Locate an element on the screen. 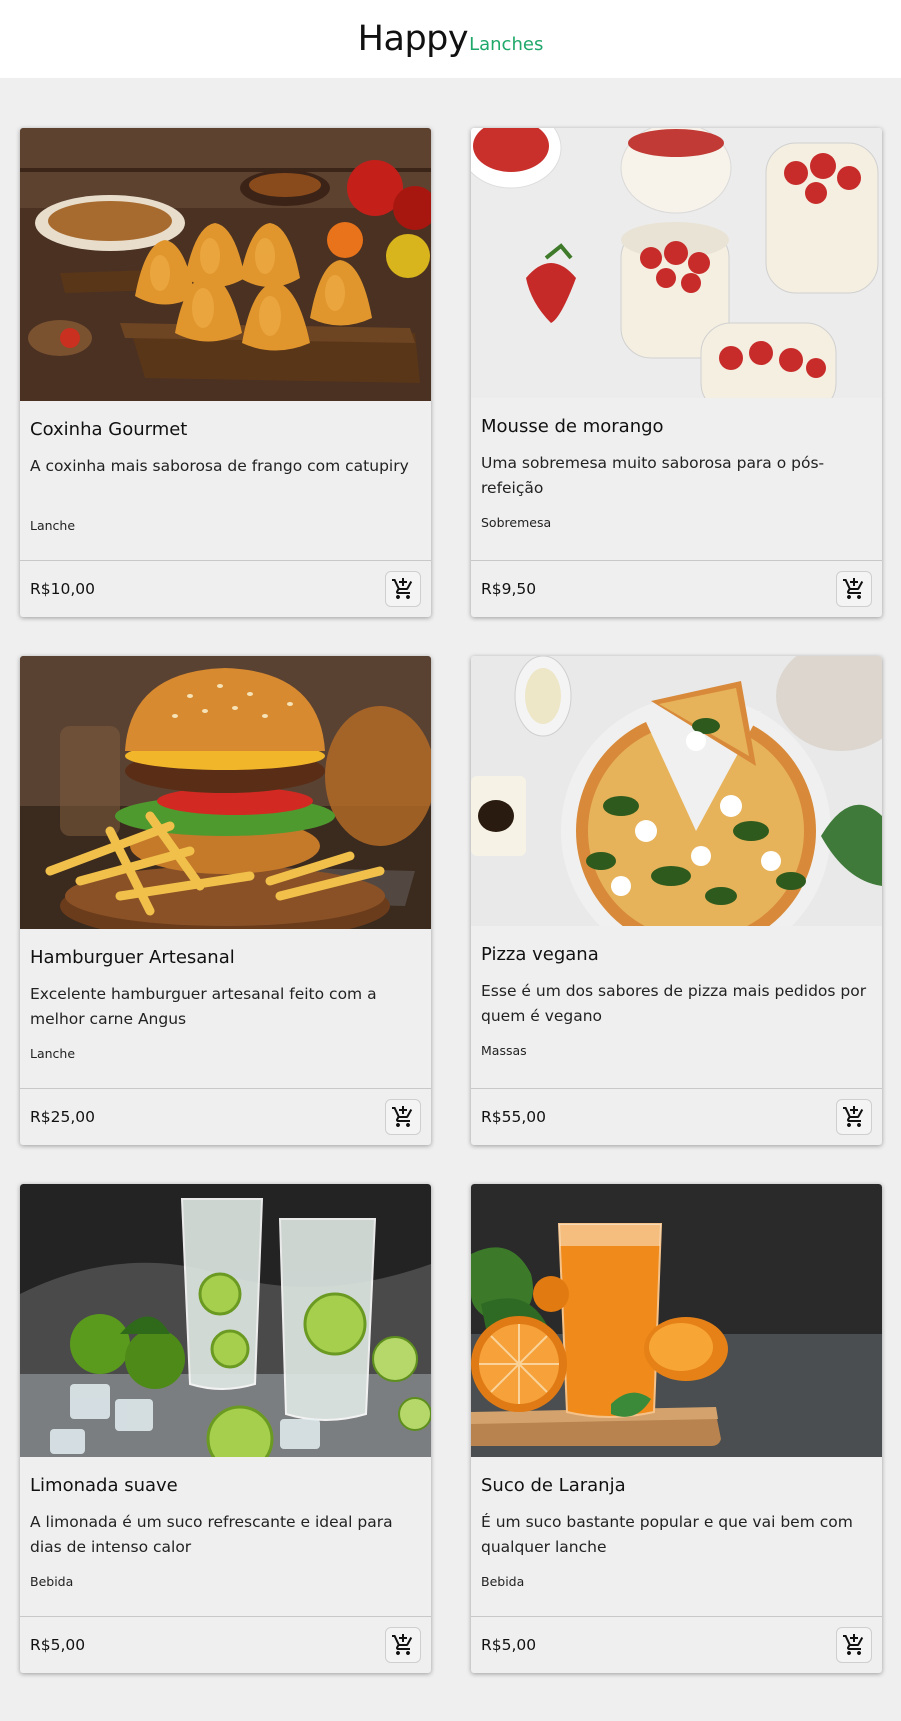 This screenshot has width=901, height=1721. product-price: R$10,00 is located at coordinates (63, 589).